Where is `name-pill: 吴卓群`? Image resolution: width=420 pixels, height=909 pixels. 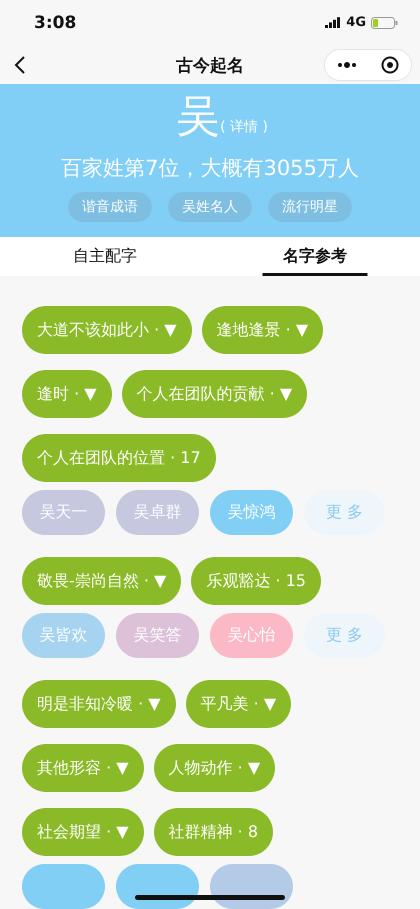
name-pill: 吴卓群 is located at coordinates (157, 513).